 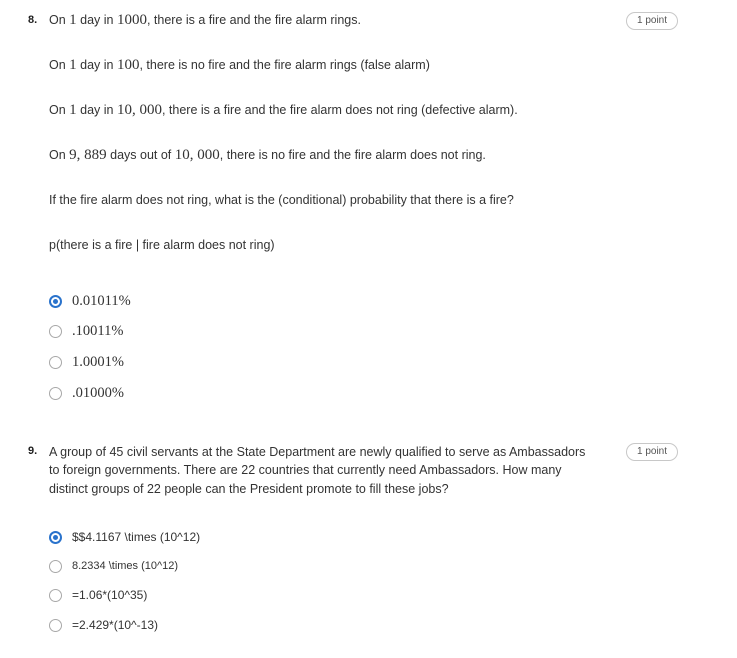 What do you see at coordinates (33, 451) in the screenshot?
I see `question-9-number: 9.` at bounding box center [33, 451].